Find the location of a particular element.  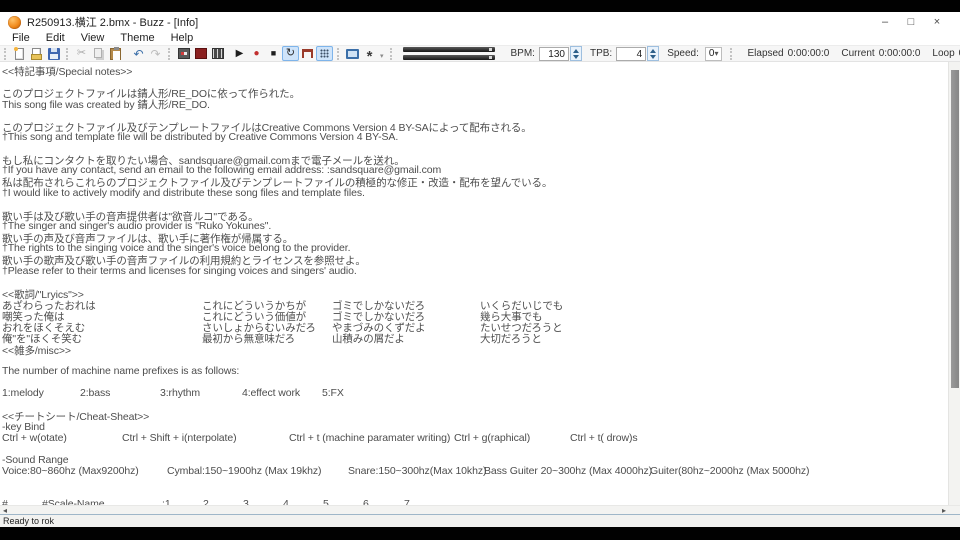

redo-button: ↷ is located at coordinates (155, 53).